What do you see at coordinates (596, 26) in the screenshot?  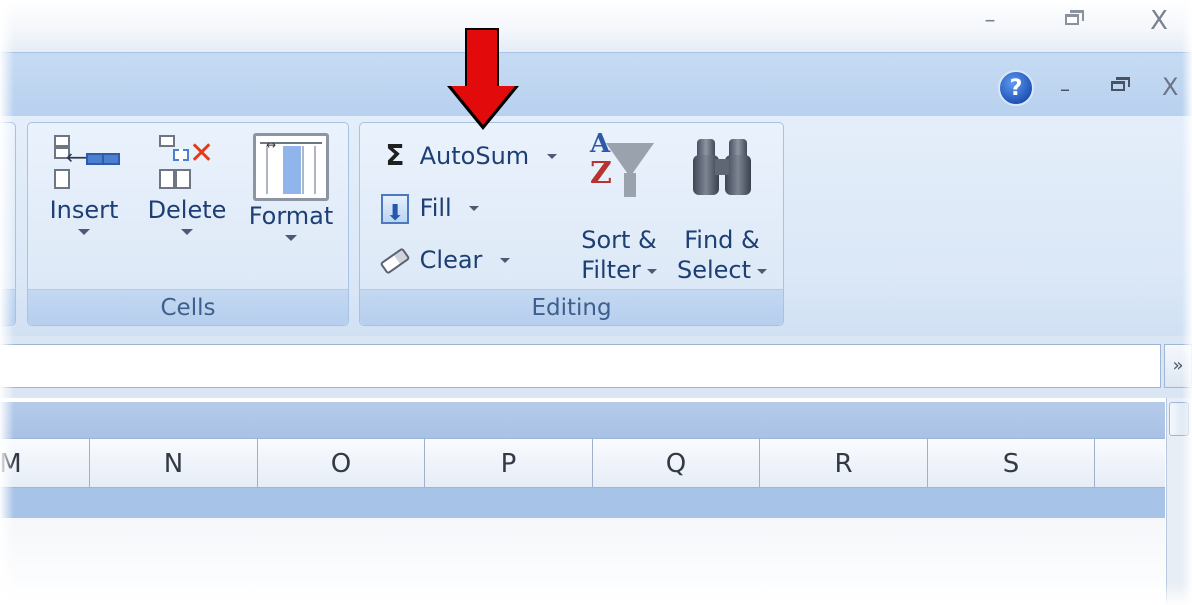 I see `title-bar: – X` at bounding box center [596, 26].